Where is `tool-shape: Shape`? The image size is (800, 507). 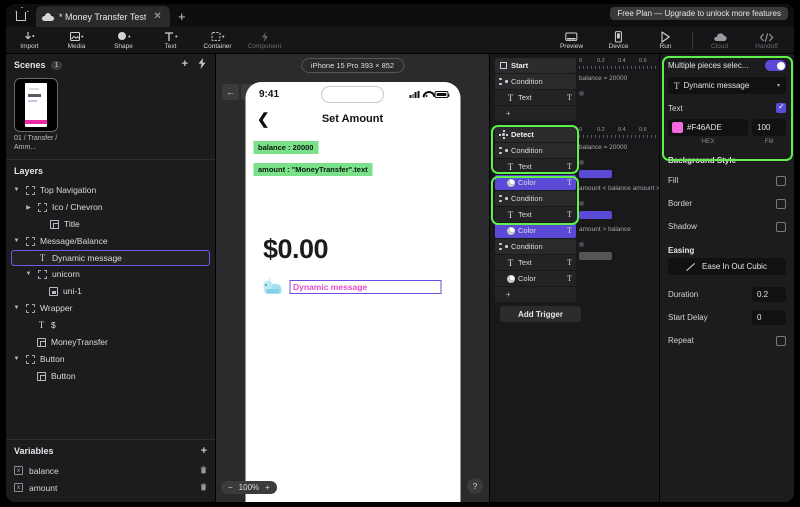 tool-shape: Shape is located at coordinates (123, 40).